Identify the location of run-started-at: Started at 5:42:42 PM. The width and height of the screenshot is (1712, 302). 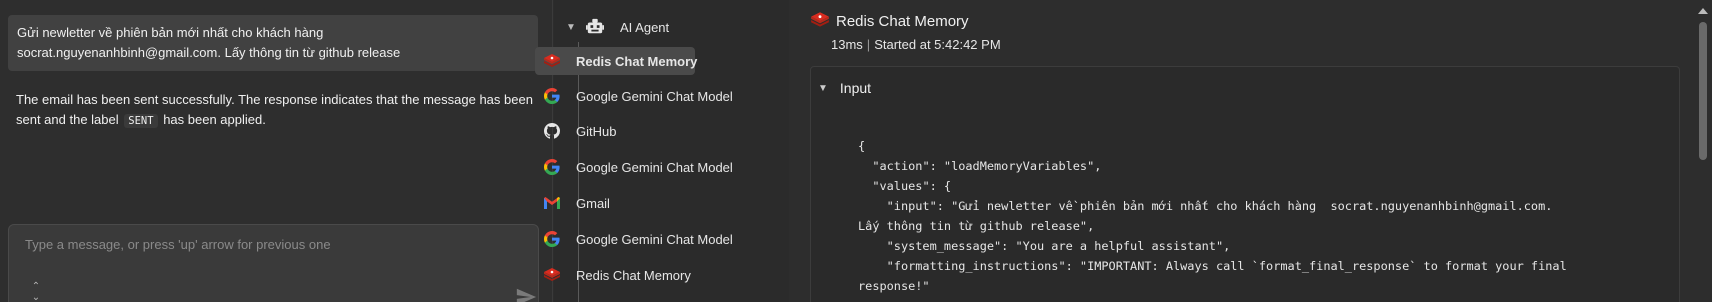
(937, 44).